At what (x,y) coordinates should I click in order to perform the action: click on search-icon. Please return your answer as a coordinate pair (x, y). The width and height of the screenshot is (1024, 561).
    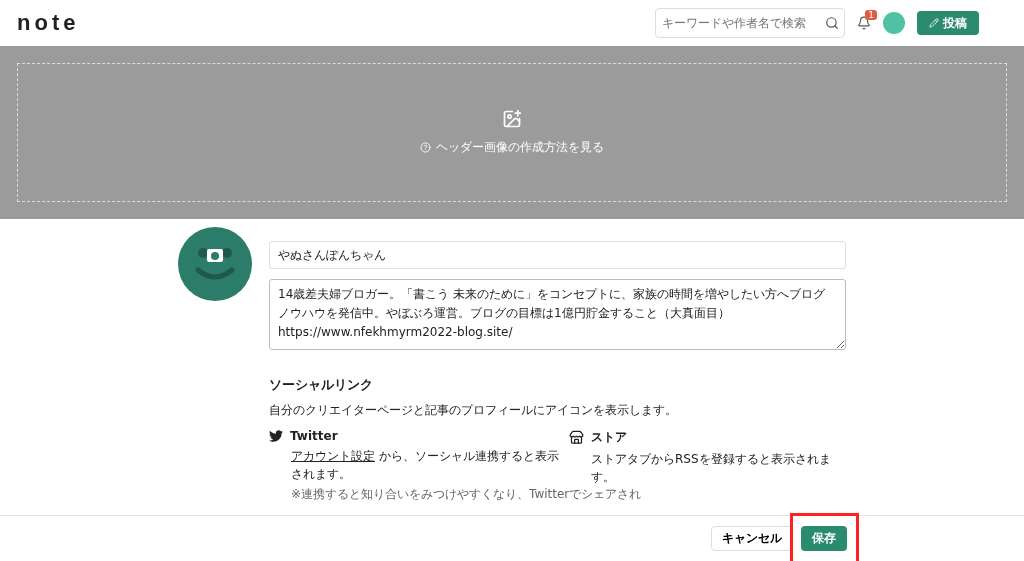
    Looking at the image, I should click on (832, 23).